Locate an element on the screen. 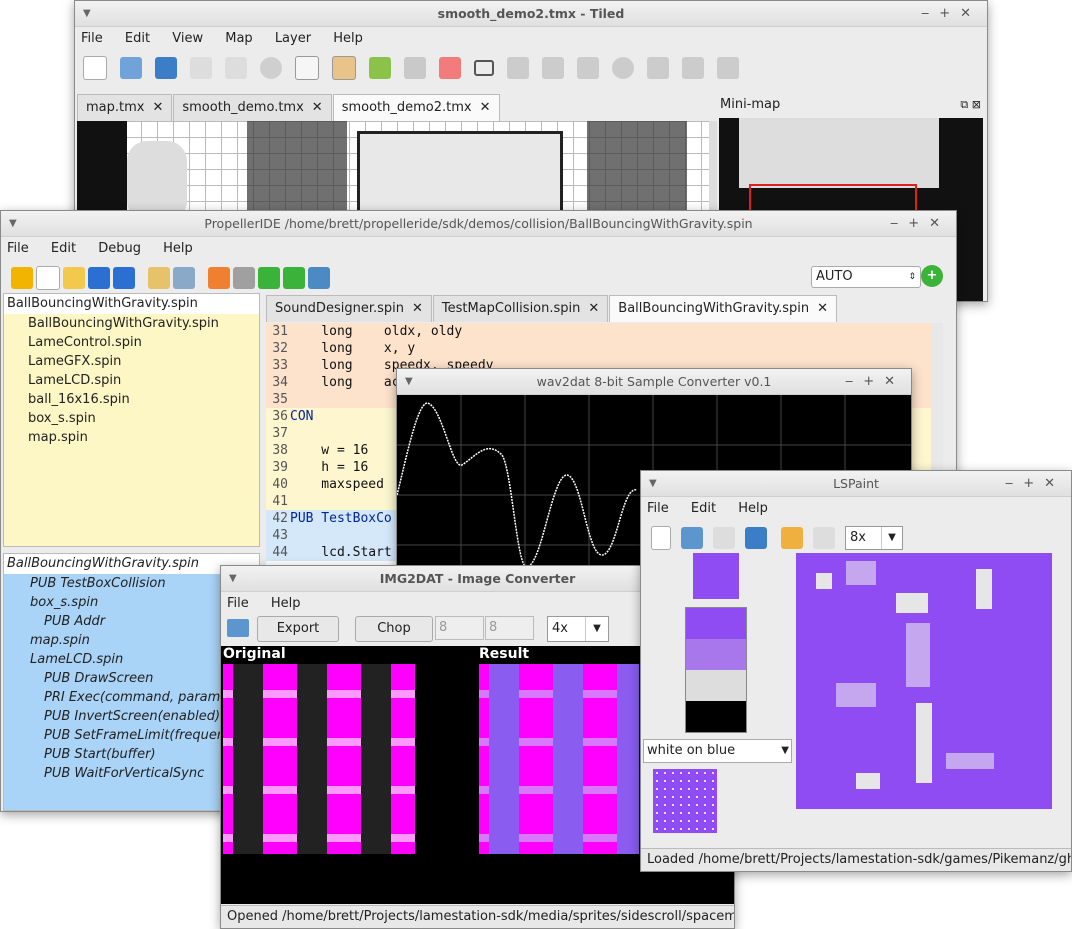 The width and height of the screenshot is (1072, 929). tiled-menu-view: View is located at coordinates (187, 38).